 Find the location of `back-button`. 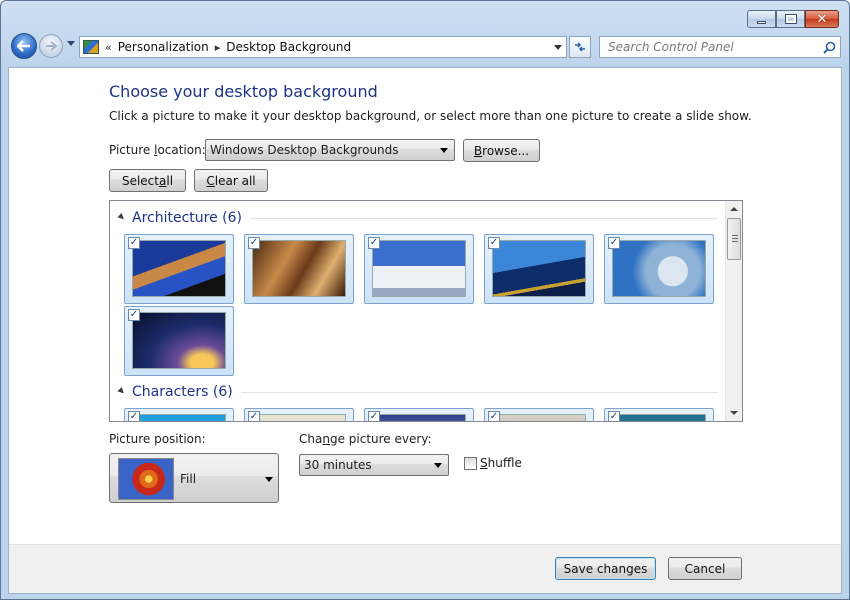

back-button is located at coordinates (24, 46).